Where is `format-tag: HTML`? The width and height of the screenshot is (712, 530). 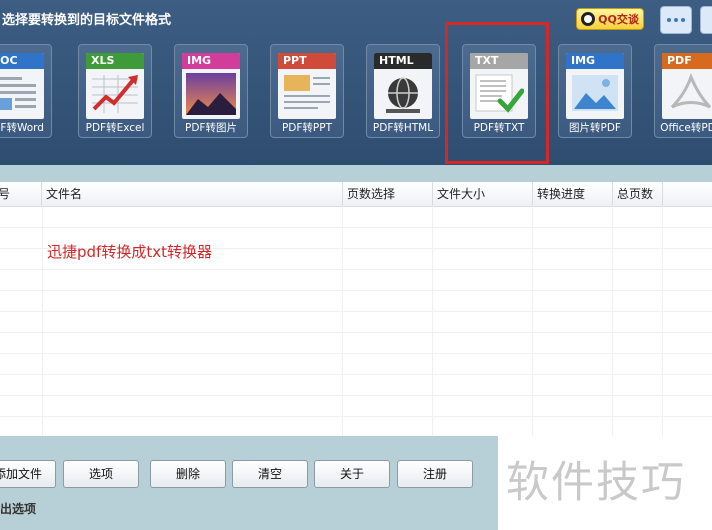 format-tag: HTML is located at coordinates (403, 61).